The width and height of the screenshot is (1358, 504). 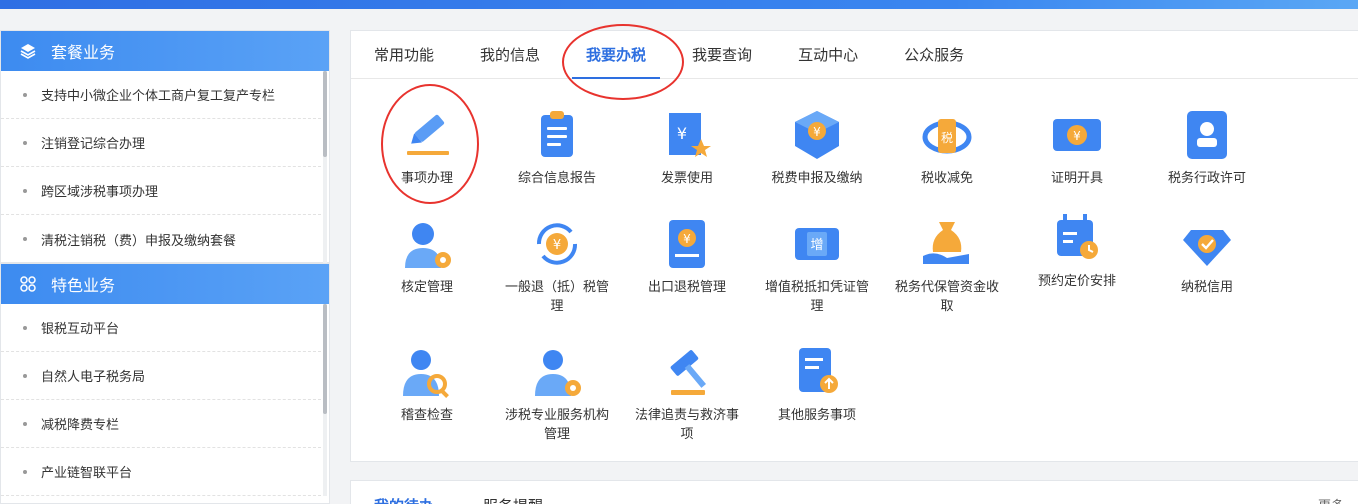 I want to click on list-item: 清税注销税（费）申报及缴纳套餐, so click(x=161, y=239).